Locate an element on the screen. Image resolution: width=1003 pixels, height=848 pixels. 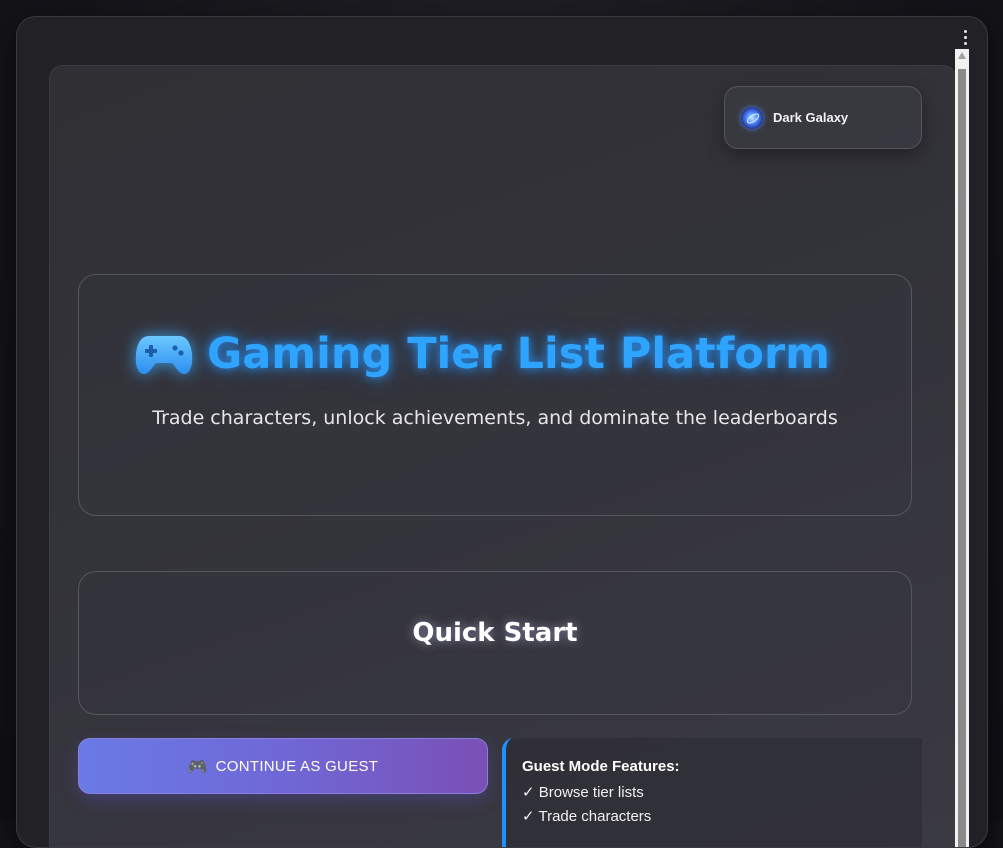
theme-selector: Dark Galaxy is located at coordinates (823, 117).